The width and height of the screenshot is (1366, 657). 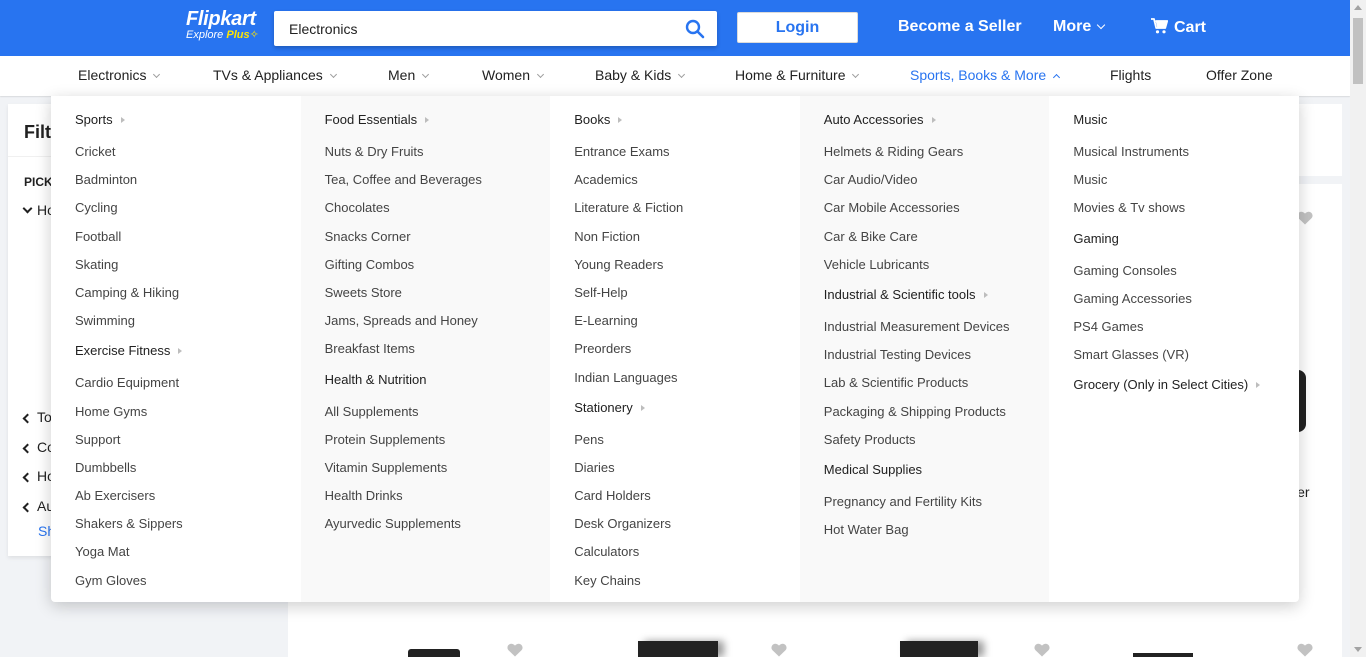 I want to click on filter-row: Au, so click(x=38, y=506).